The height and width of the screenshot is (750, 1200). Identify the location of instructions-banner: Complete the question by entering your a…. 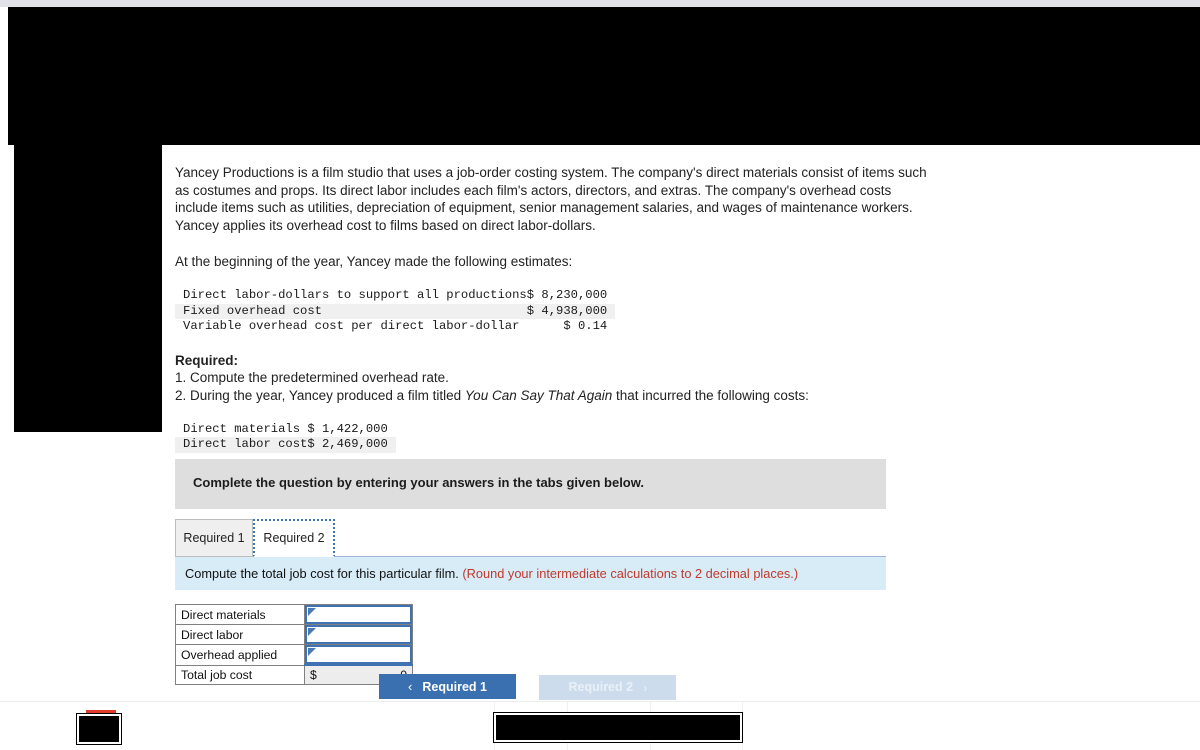
(530, 484).